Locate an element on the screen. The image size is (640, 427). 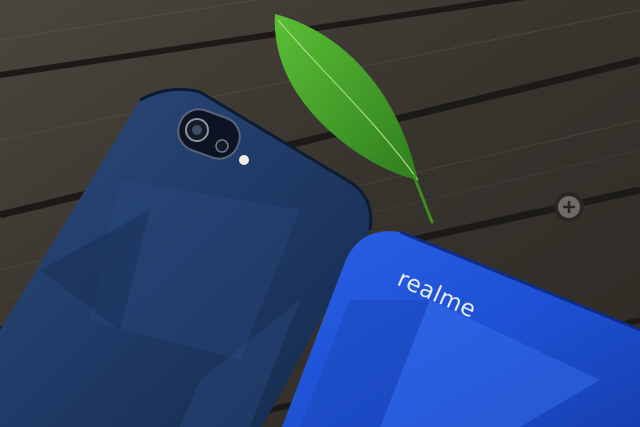
screw is located at coordinates (569, 207).